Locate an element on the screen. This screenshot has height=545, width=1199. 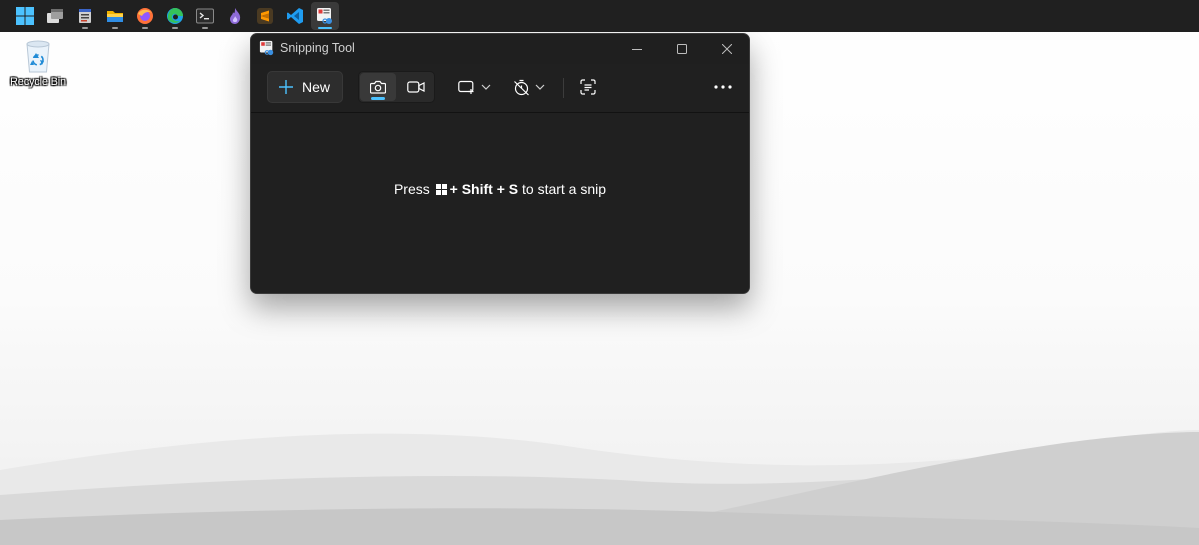
more-options-button is located at coordinates (723, 87).